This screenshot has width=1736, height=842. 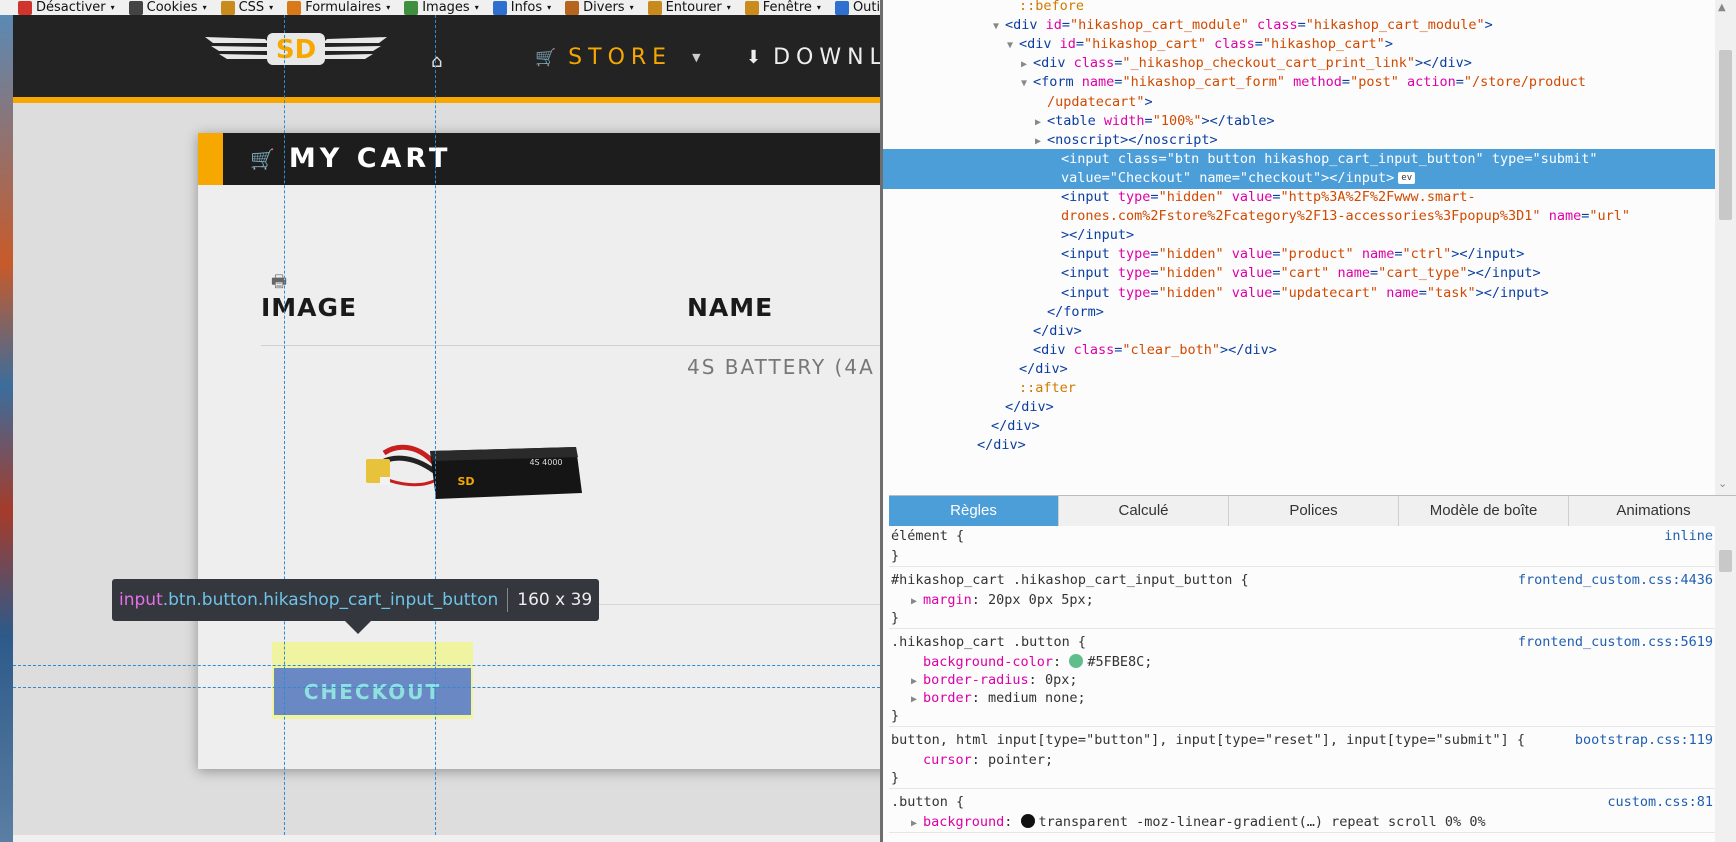 I want to click on markup-token: <table, so click(x=1075, y=120).